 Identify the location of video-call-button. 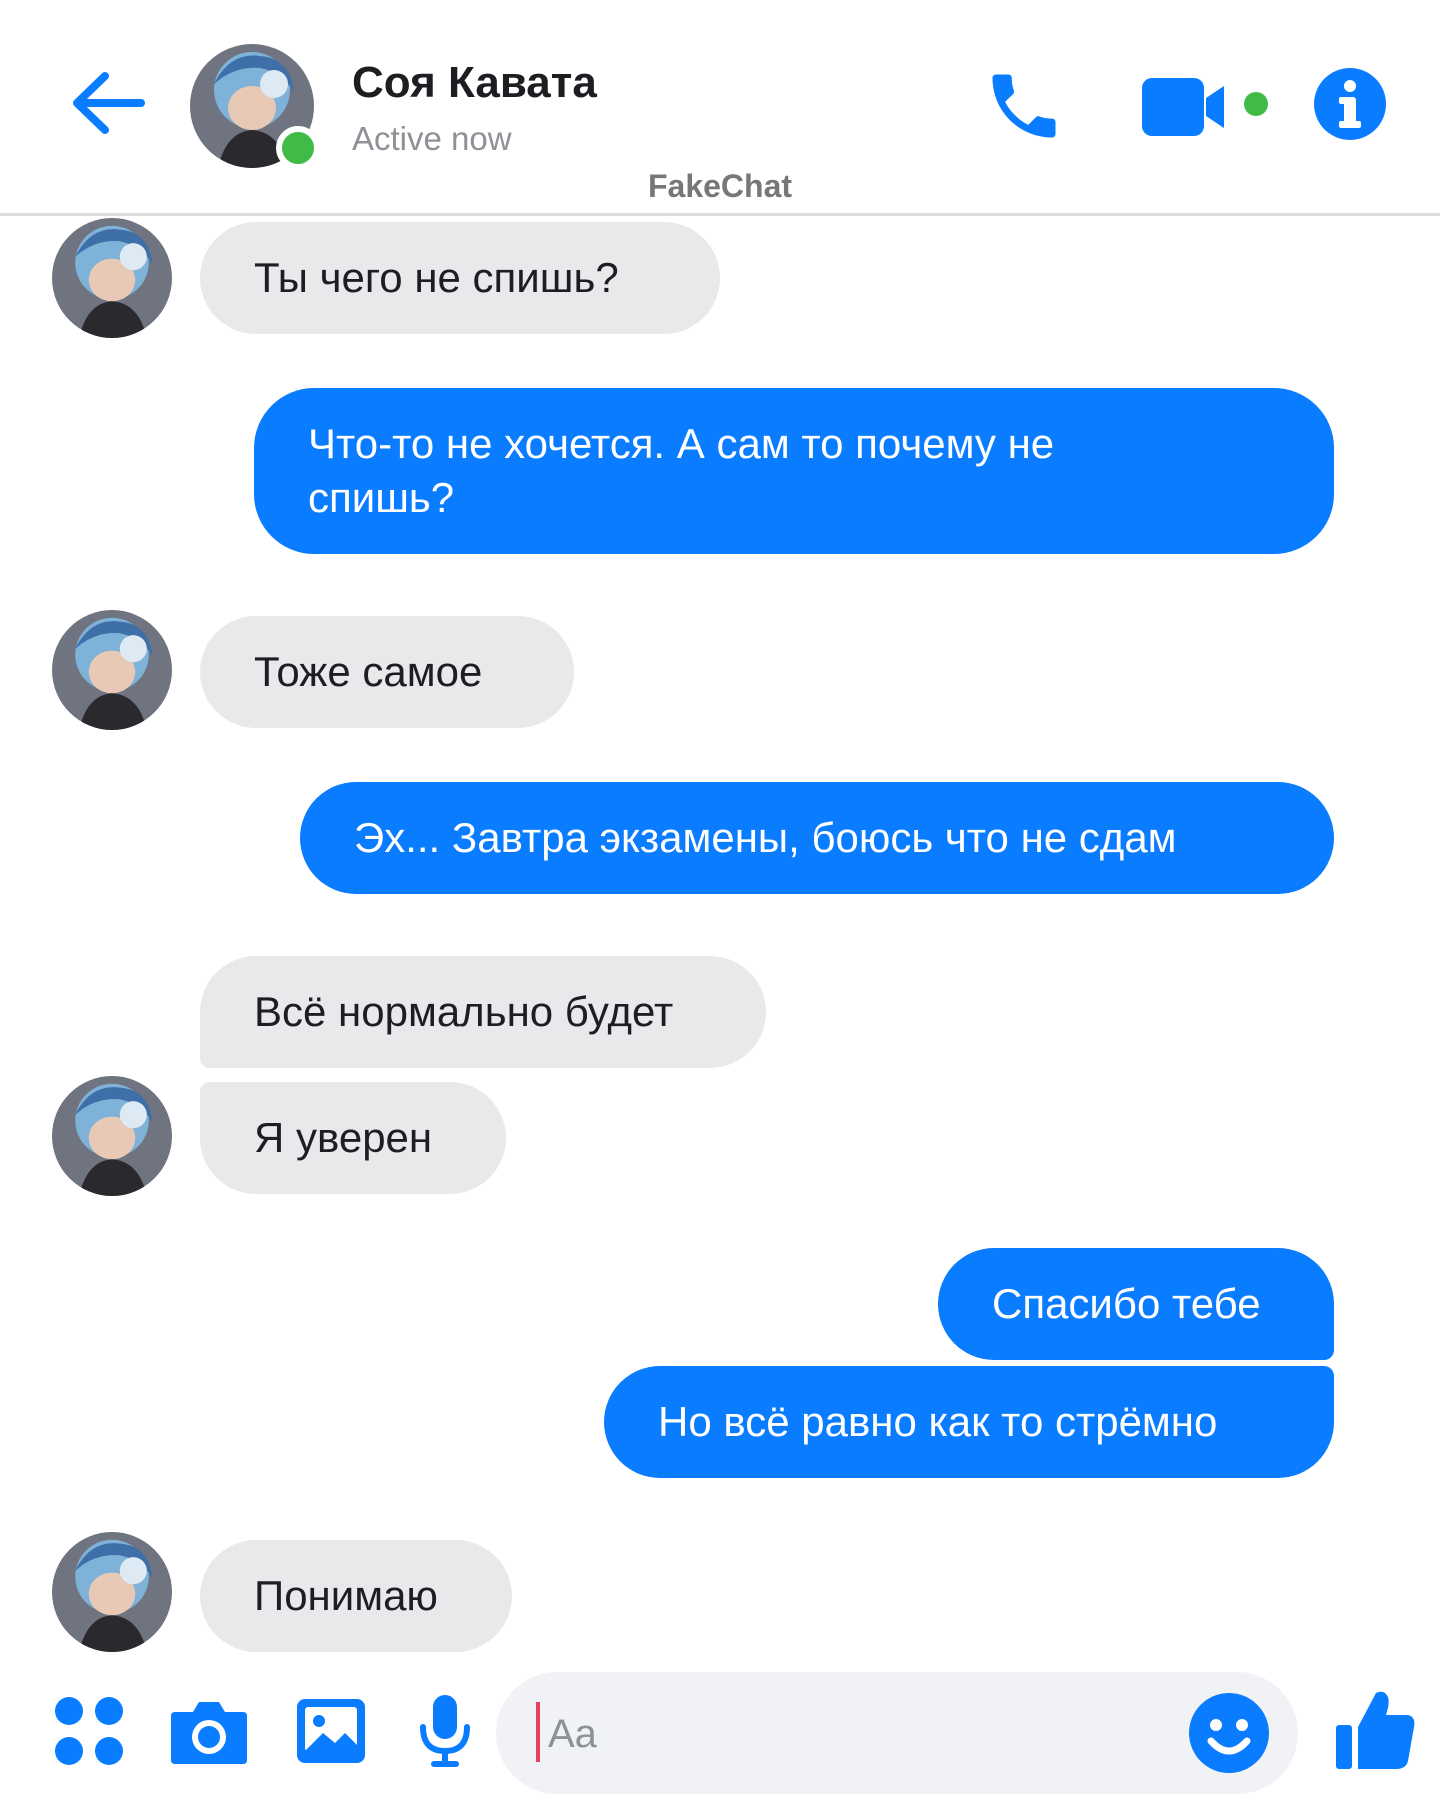
(1208, 107).